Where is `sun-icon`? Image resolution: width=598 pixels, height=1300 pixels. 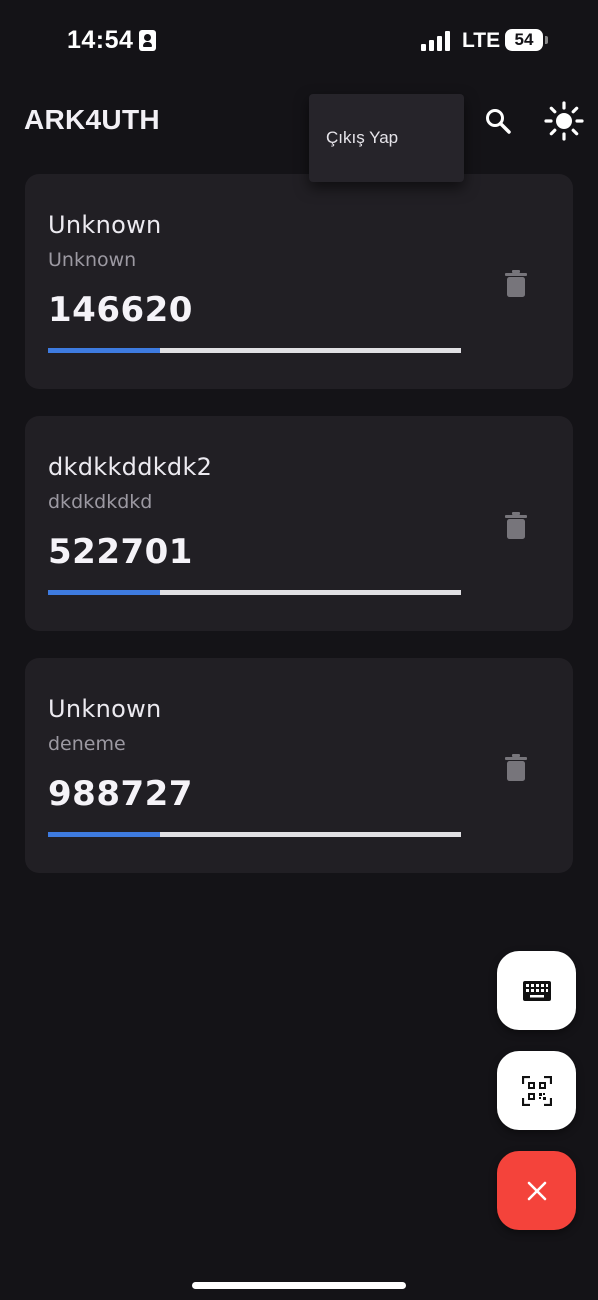
sun-icon is located at coordinates (564, 121).